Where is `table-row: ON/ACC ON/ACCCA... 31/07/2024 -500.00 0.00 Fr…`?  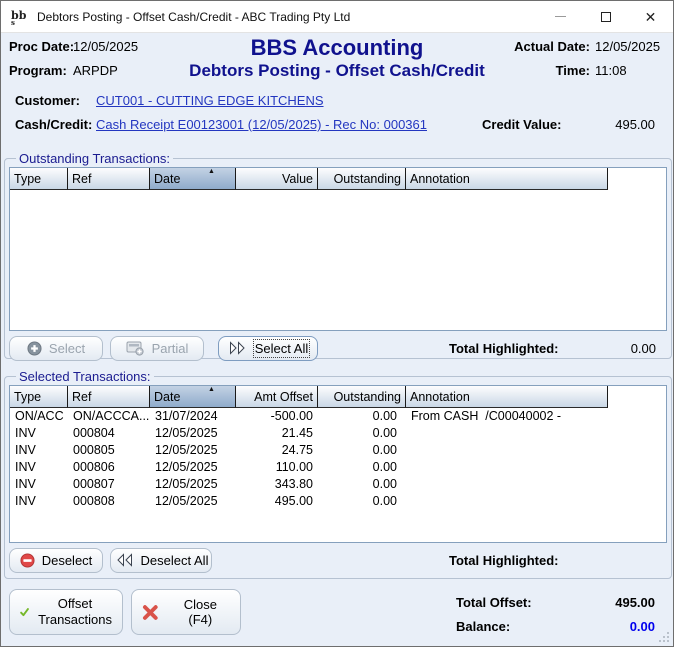
table-row: ON/ACC ON/ACCCA... 31/07/2024 -500.00 0.00 Fr… is located at coordinates (338, 416).